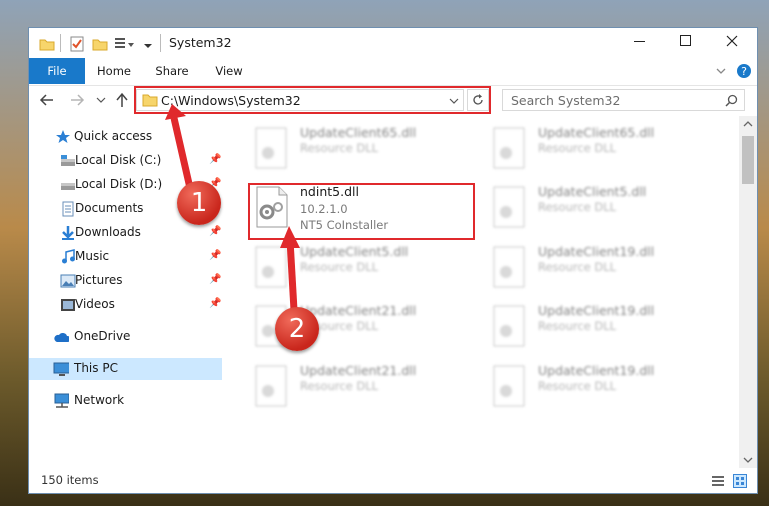 The width and height of the screenshot is (769, 506). Describe the element at coordinates (175, 112) in the screenshot. I see `arrow-1-head` at that location.